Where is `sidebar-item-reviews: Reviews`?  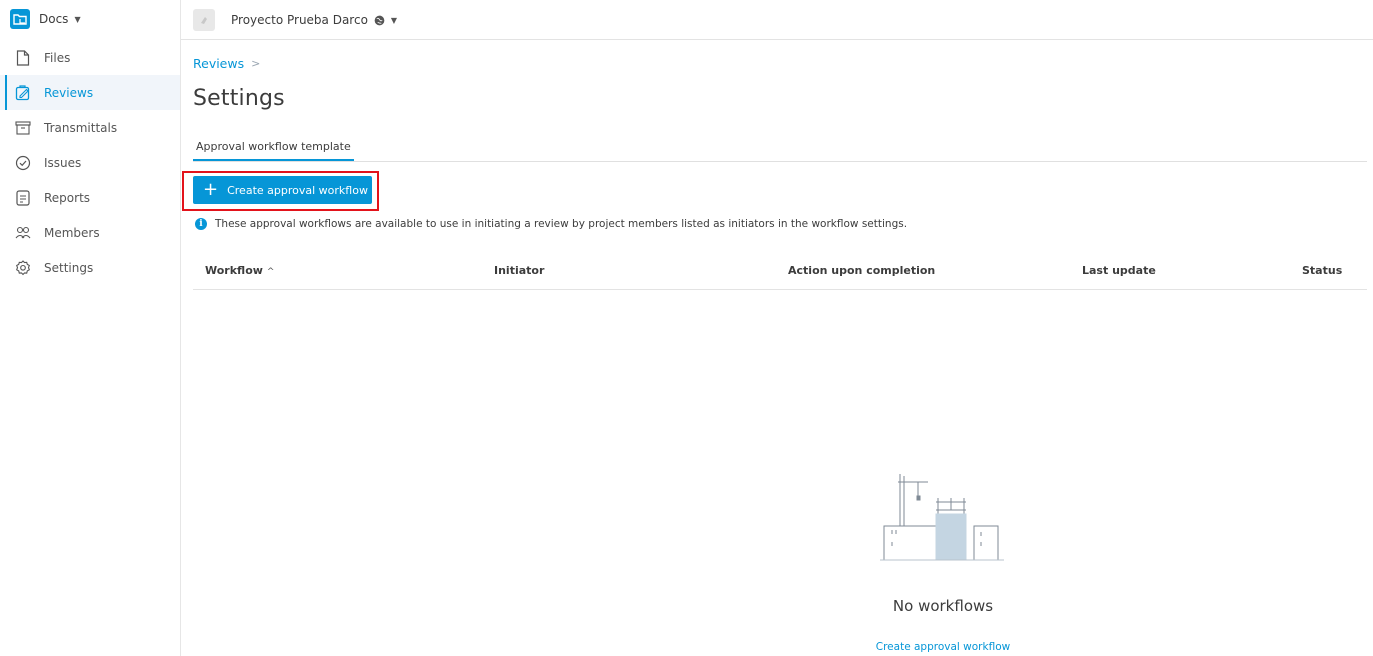 sidebar-item-reviews: Reviews is located at coordinates (90, 92).